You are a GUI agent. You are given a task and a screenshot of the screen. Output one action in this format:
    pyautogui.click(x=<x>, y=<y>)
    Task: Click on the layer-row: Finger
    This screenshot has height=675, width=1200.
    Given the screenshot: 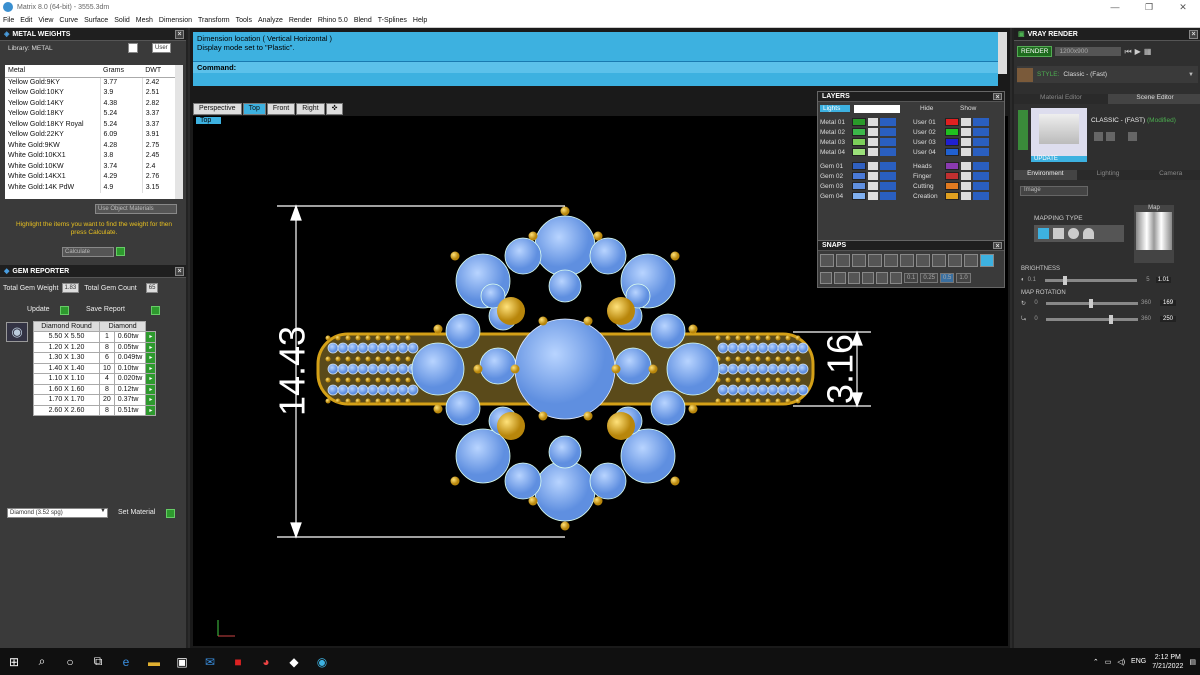 What is the action you would take?
    pyautogui.click(x=958, y=176)
    